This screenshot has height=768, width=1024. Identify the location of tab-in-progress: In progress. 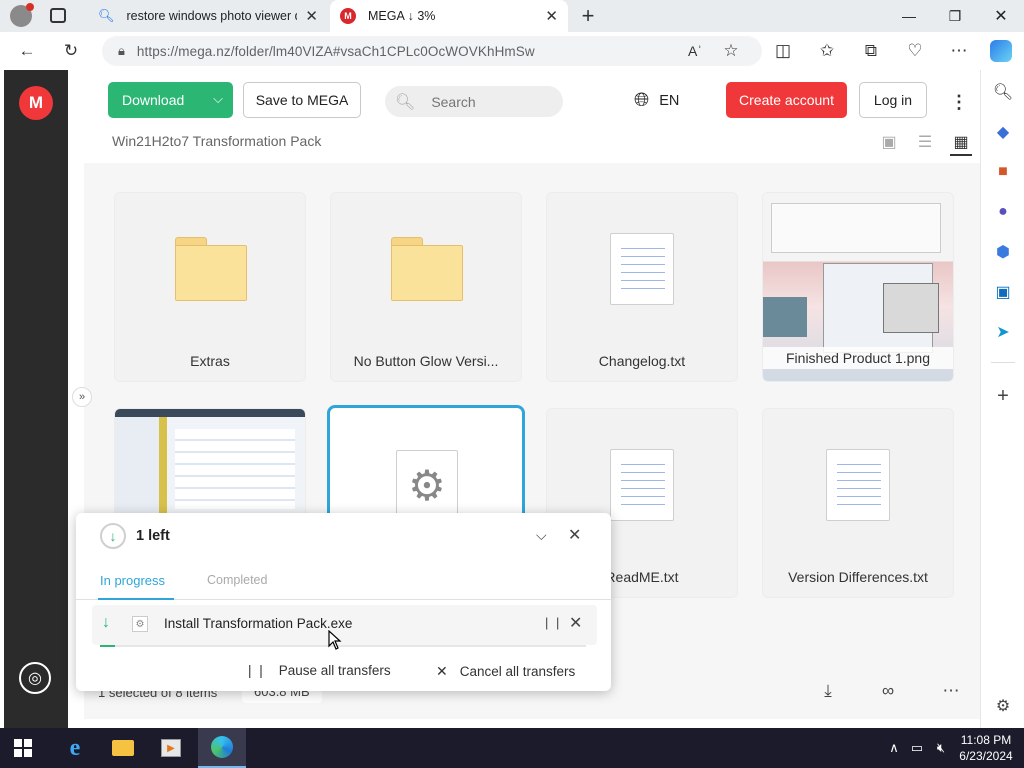
(132, 580).